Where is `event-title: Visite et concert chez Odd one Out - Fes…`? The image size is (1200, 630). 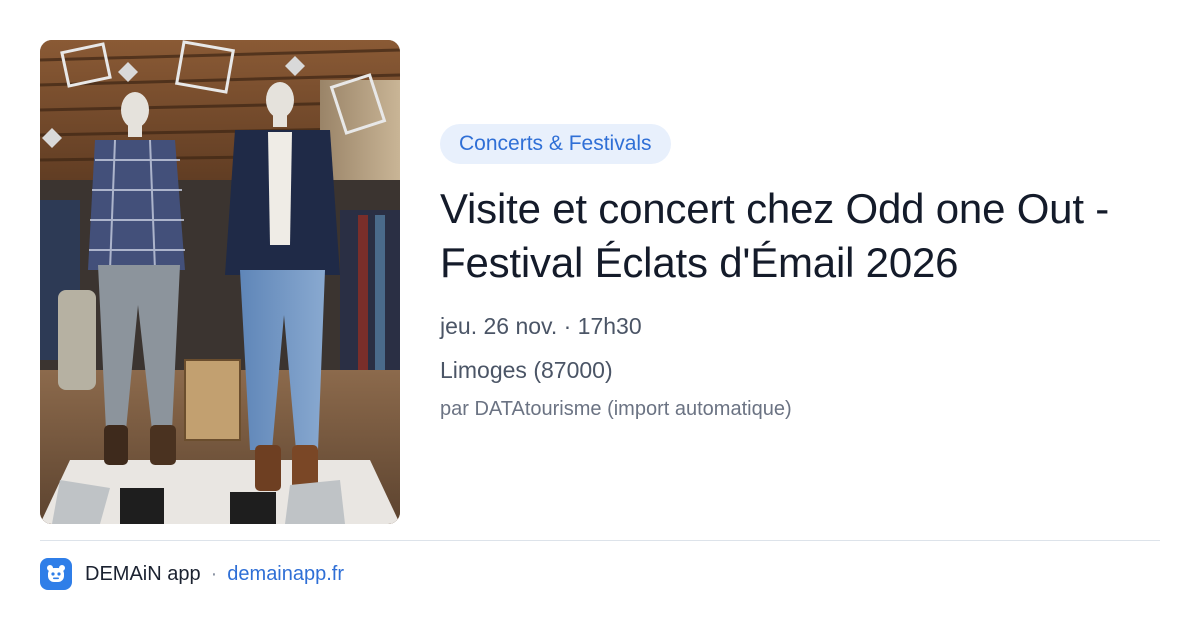
event-title: Visite et concert chez Odd one Out - Fes… is located at coordinates (800, 236).